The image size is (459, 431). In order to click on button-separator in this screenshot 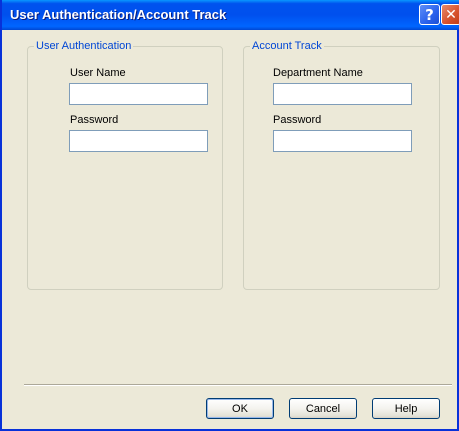, I will do `click(238, 385)`.